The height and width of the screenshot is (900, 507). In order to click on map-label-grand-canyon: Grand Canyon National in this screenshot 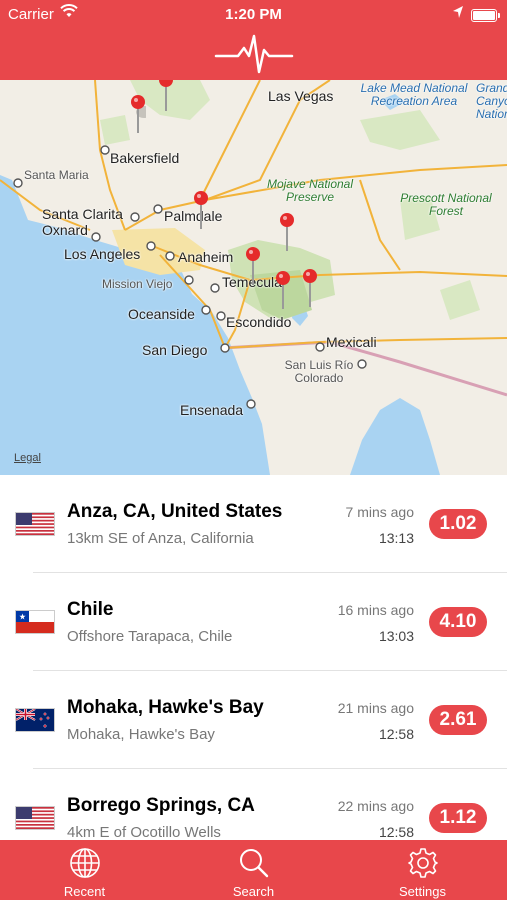, I will do `click(491, 101)`.